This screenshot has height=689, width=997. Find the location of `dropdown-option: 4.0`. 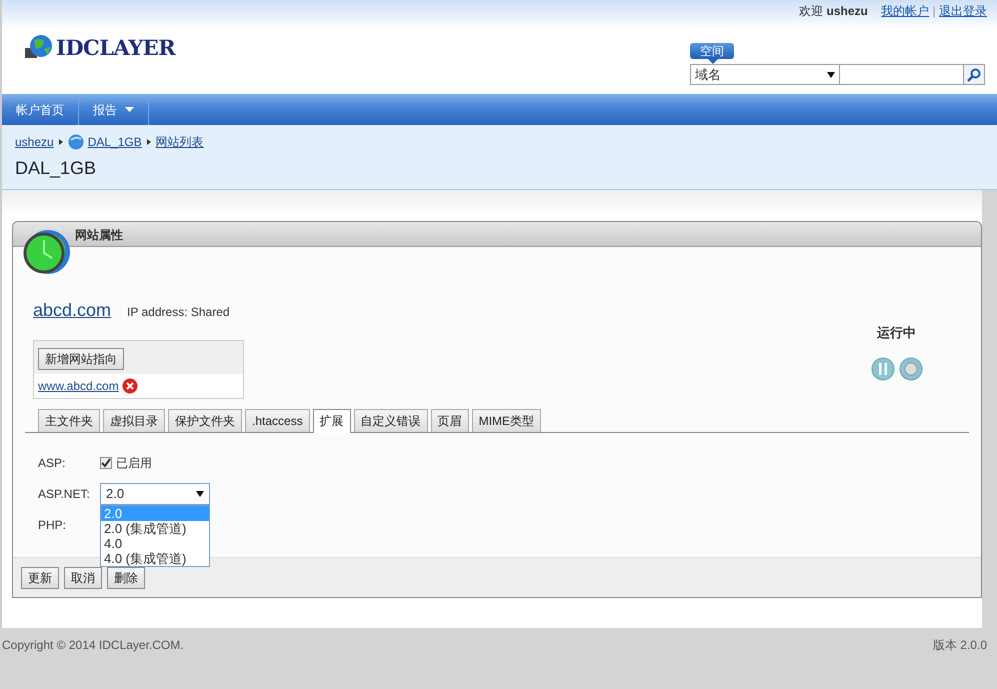

dropdown-option: 4.0 is located at coordinates (155, 543).